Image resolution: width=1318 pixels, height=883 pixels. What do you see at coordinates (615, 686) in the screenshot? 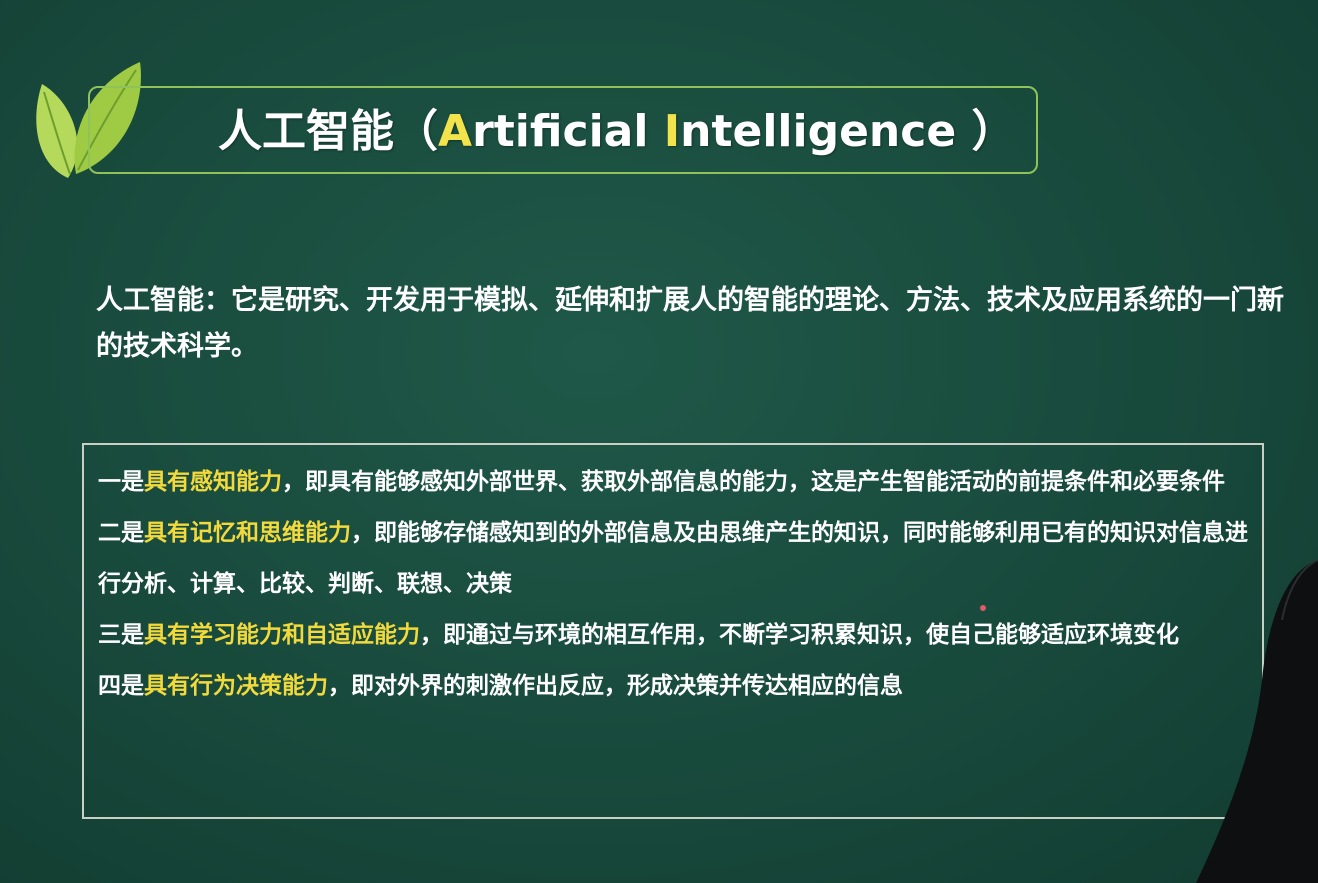
I see `capability-description: ，即对外界的刺激作出反应，形成决策并传达相应的信息` at bounding box center [615, 686].